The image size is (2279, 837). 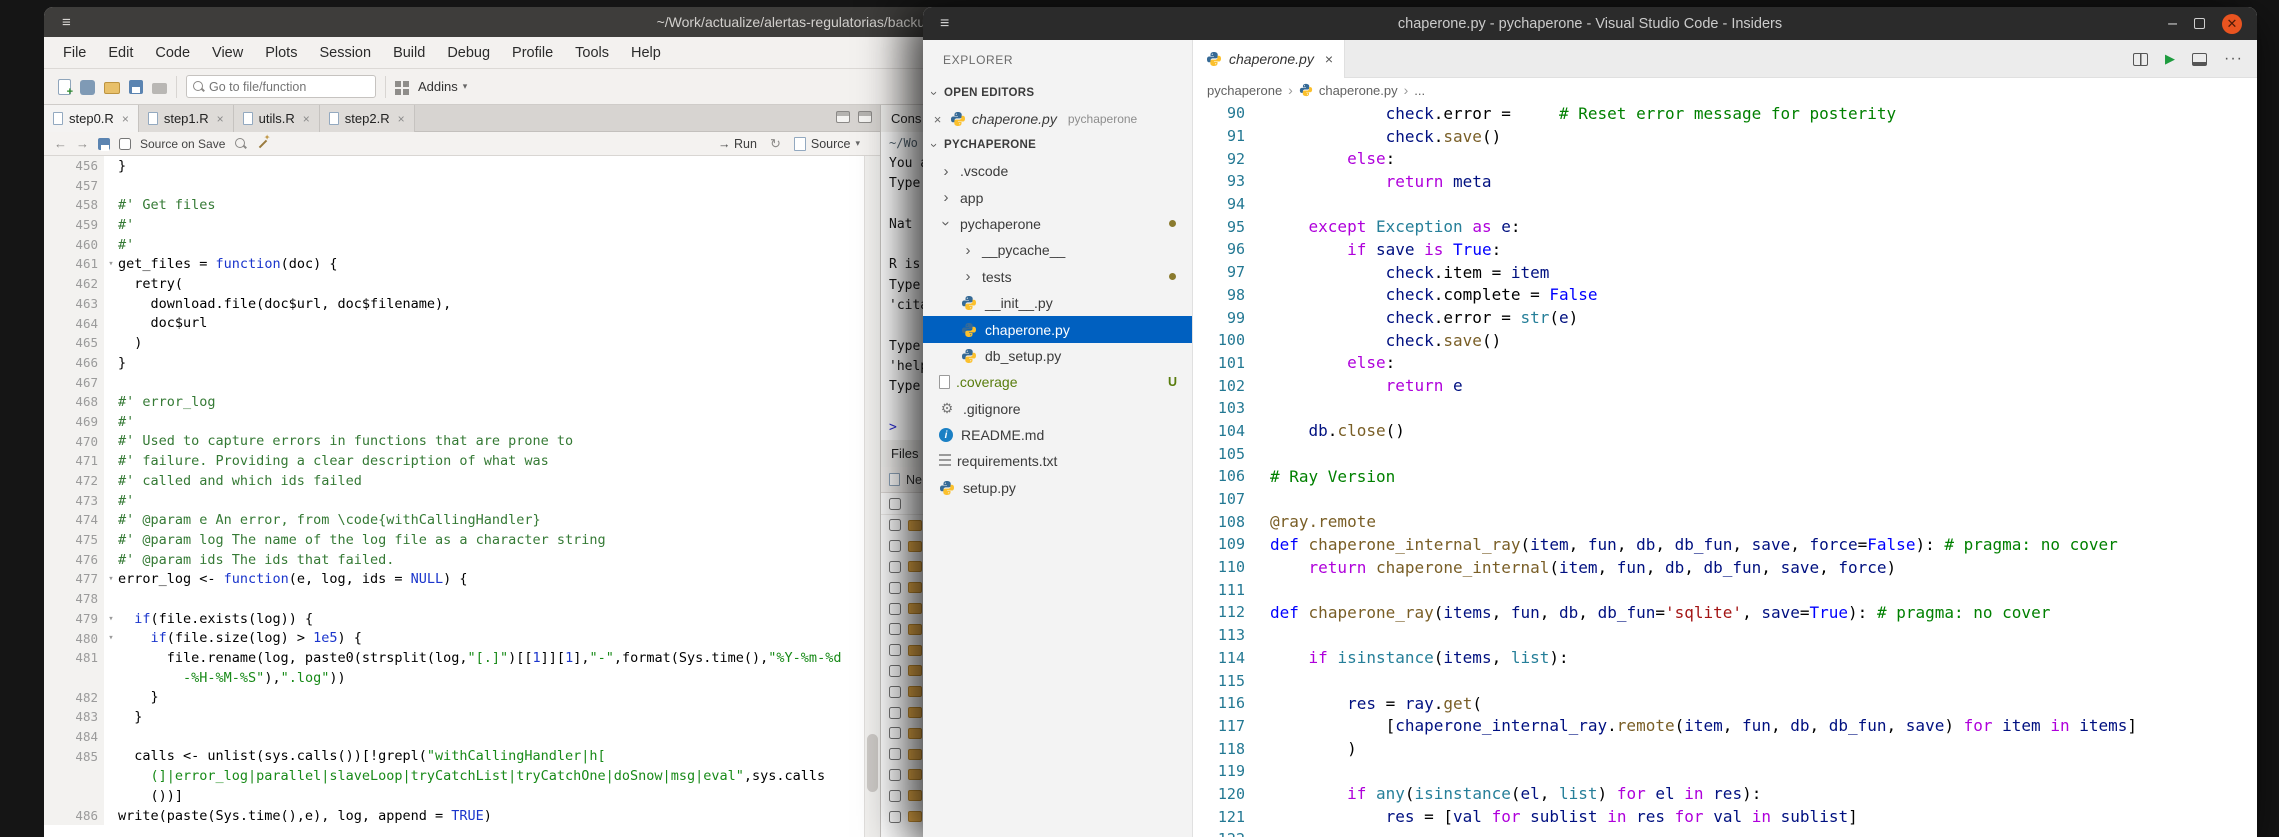 What do you see at coordinates (345, 53) in the screenshot?
I see `menu-session: Session` at bounding box center [345, 53].